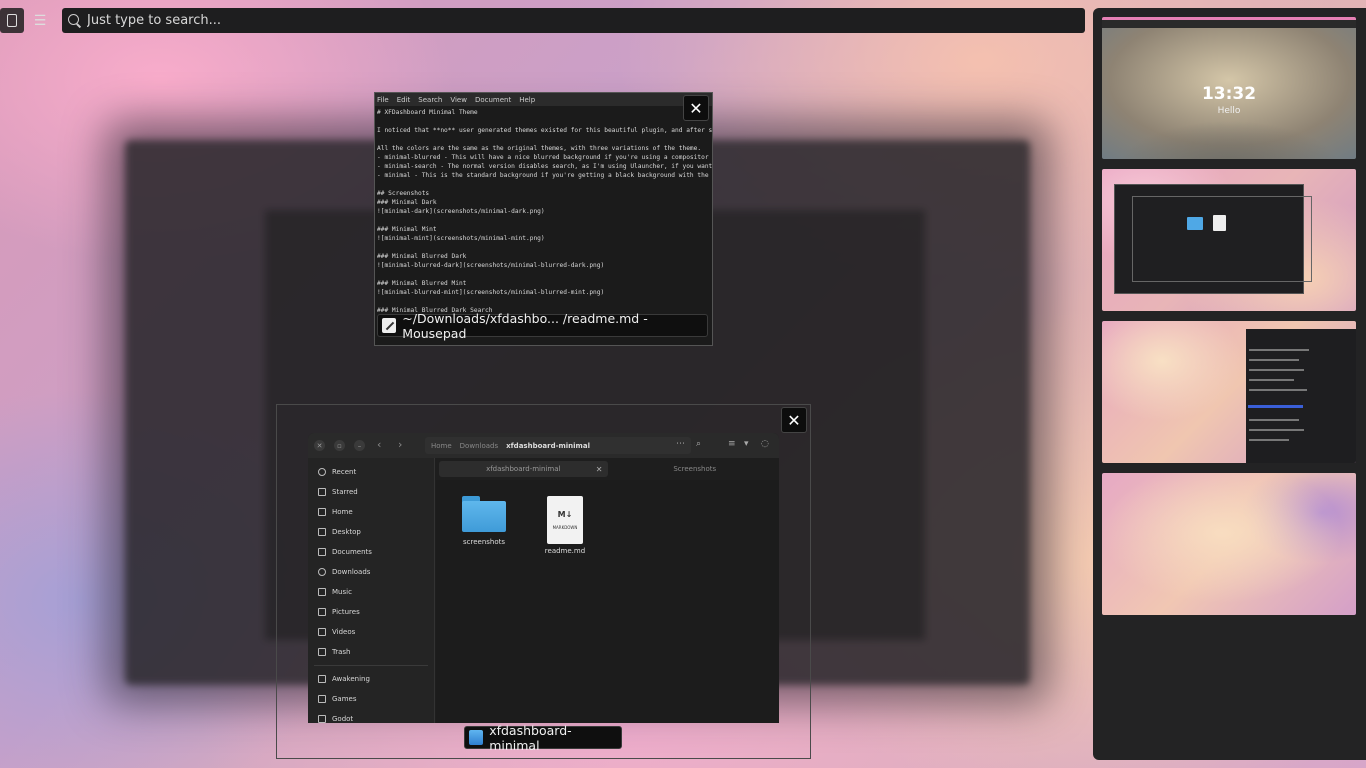 This screenshot has width=1366, height=768. I want to click on window-maximize-icon: ▫, so click(339, 445).